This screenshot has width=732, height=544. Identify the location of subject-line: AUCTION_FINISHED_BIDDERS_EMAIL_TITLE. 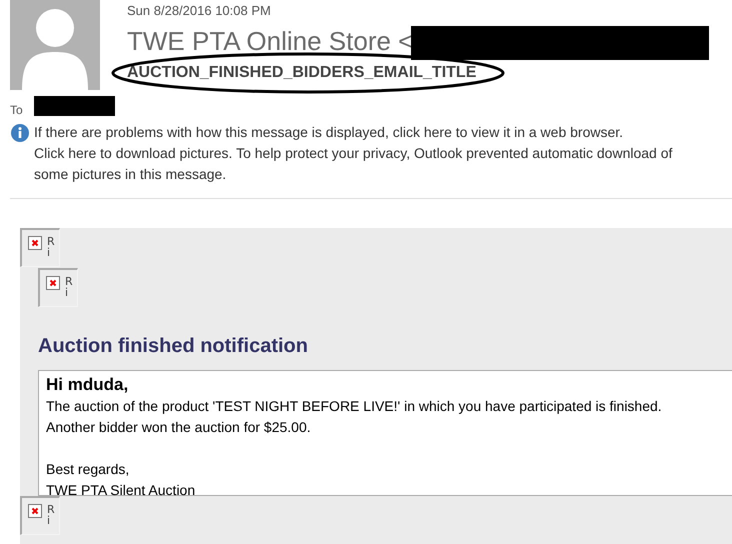
(301, 72).